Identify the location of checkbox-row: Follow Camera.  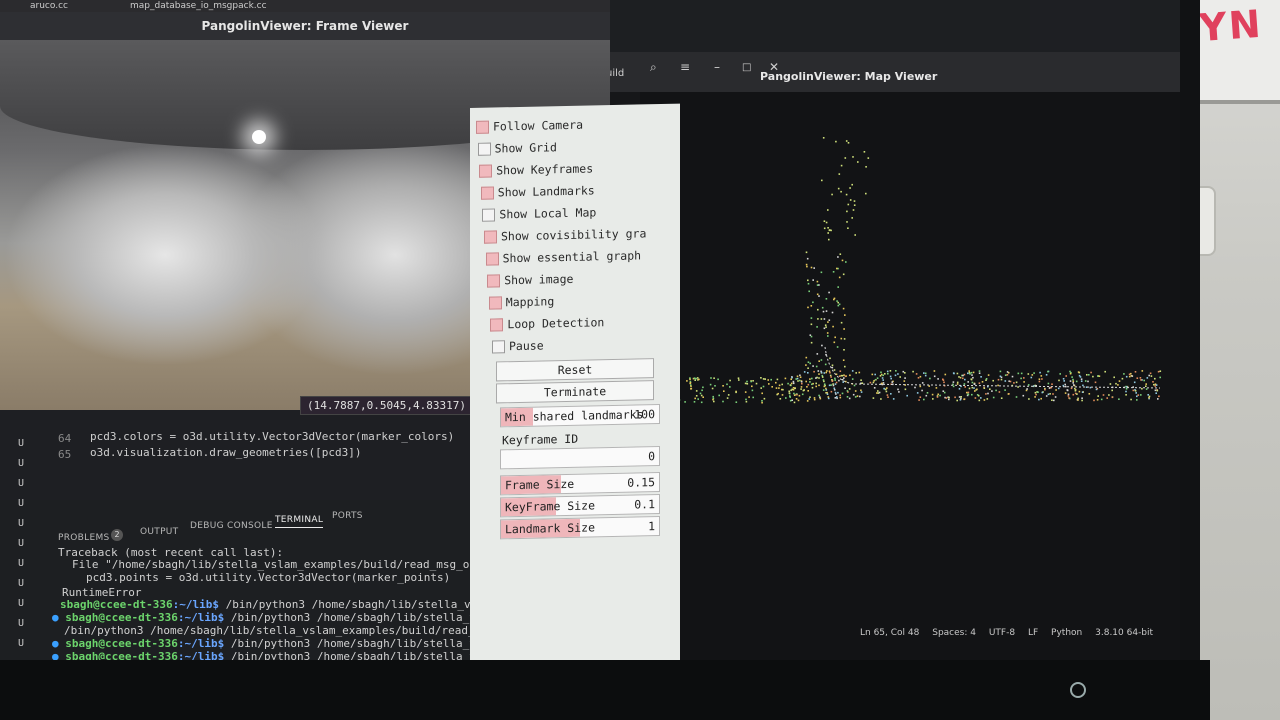
(529, 126).